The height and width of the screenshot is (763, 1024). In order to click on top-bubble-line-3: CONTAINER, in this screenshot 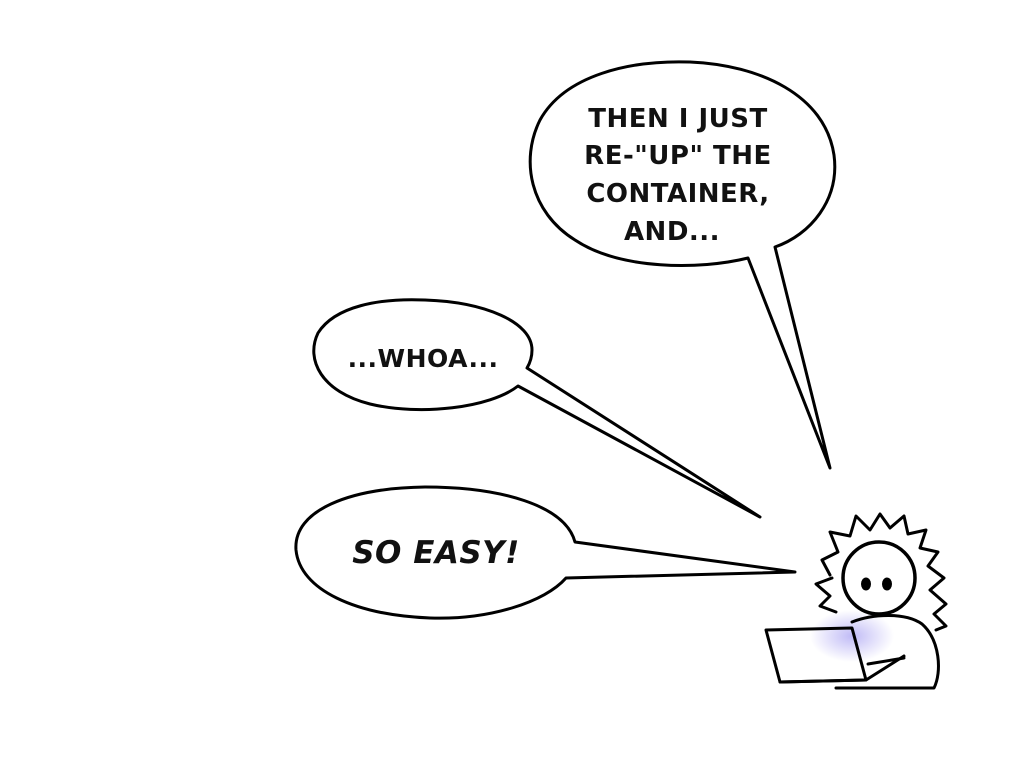, I will do `click(677, 194)`.